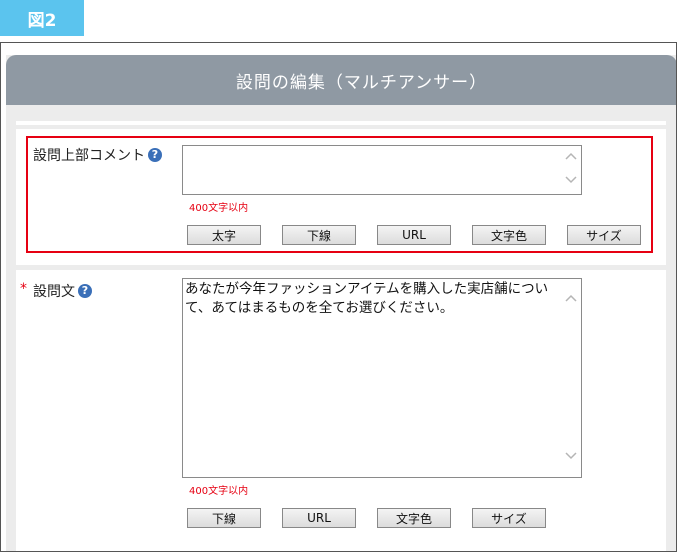 This screenshot has width=680, height=557. I want to click on required-mark: *, so click(23, 289).